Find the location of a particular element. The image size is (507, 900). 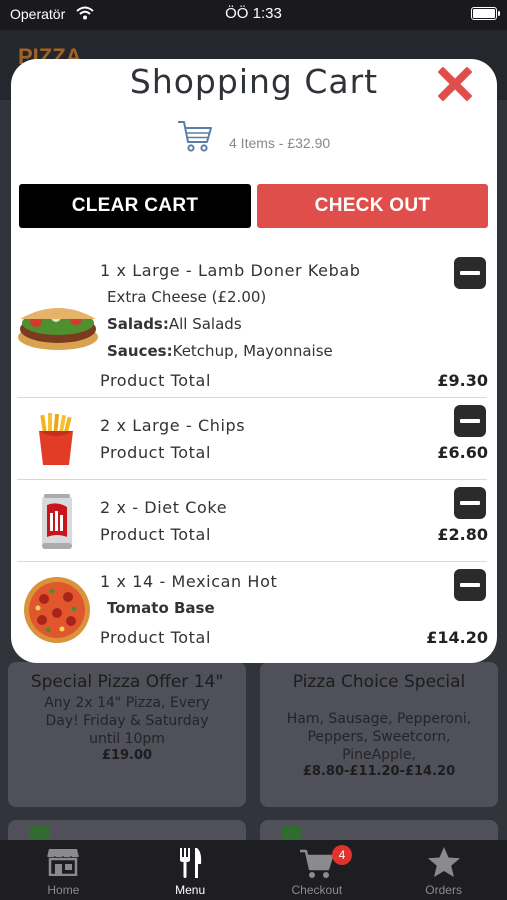

item-sauces: Sauces:Ketchup, Mayonnaise is located at coordinates (220, 351).